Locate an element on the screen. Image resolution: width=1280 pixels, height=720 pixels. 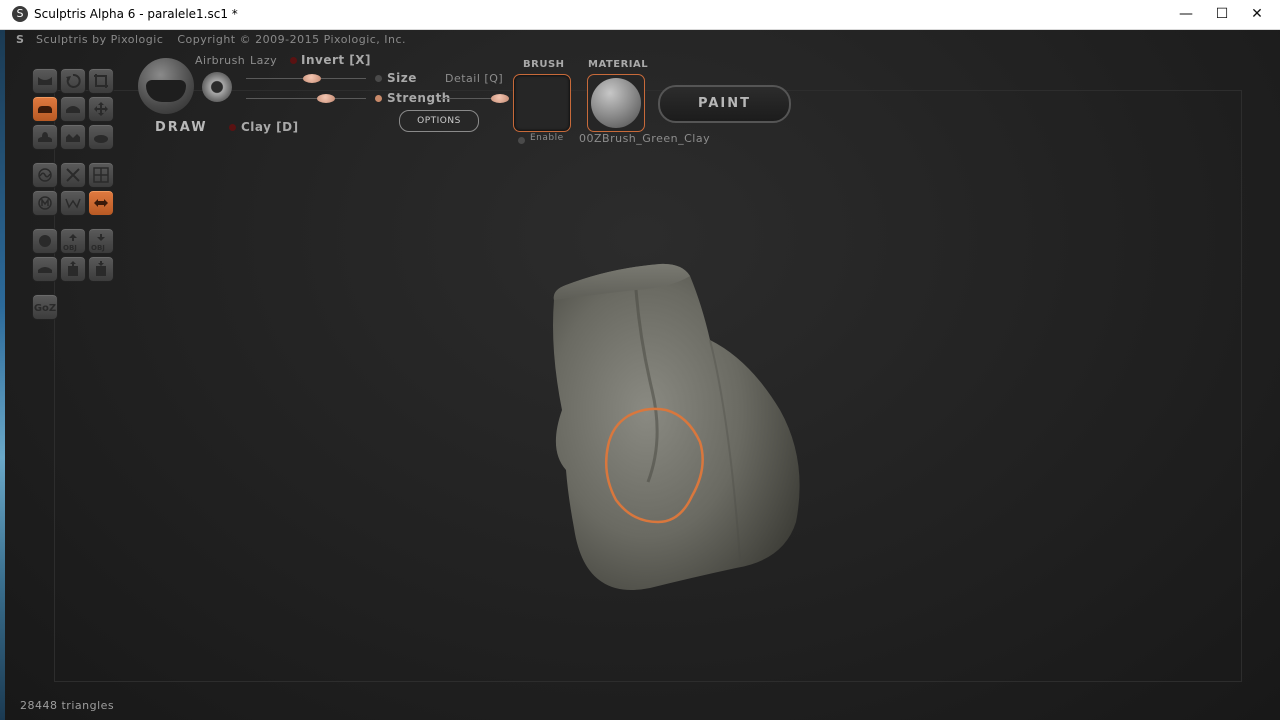
rotate-icon is located at coordinates (73, 80).